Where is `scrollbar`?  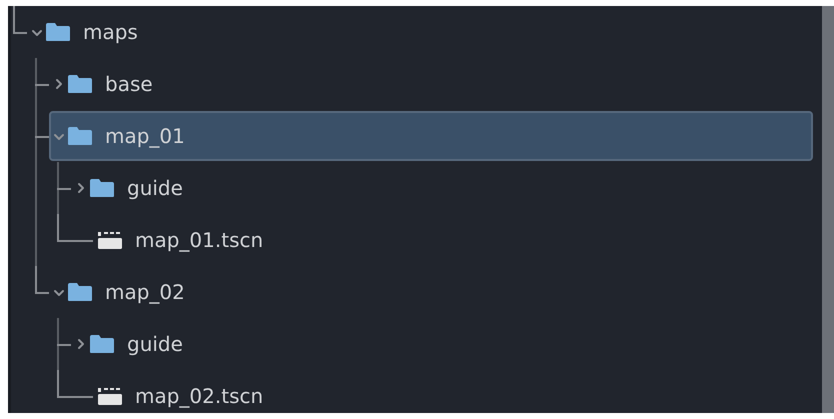
scrollbar is located at coordinates (828, 209).